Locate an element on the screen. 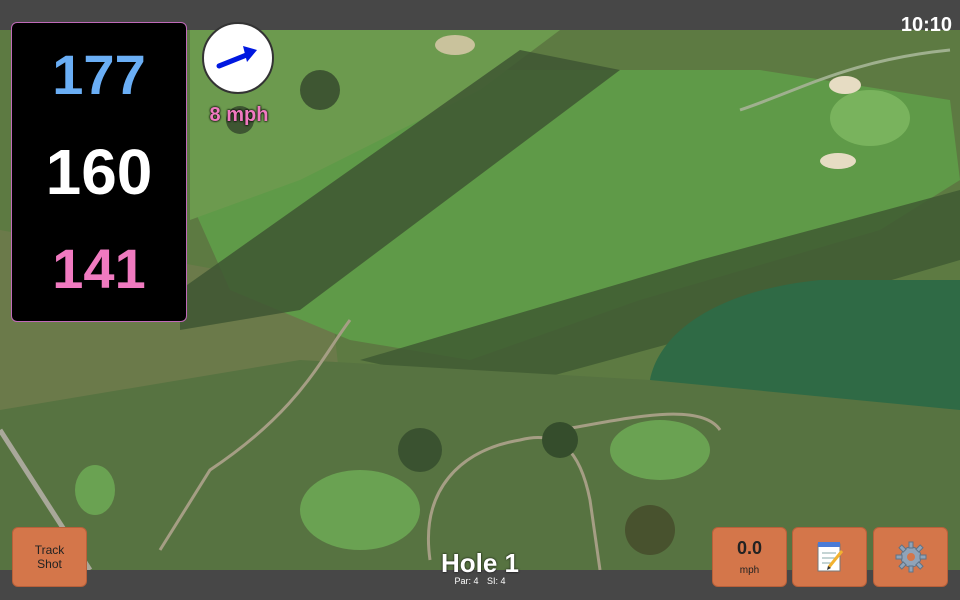 This screenshot has width=960, height=600. speed-unit: mph is located at coordinates (749, 570).